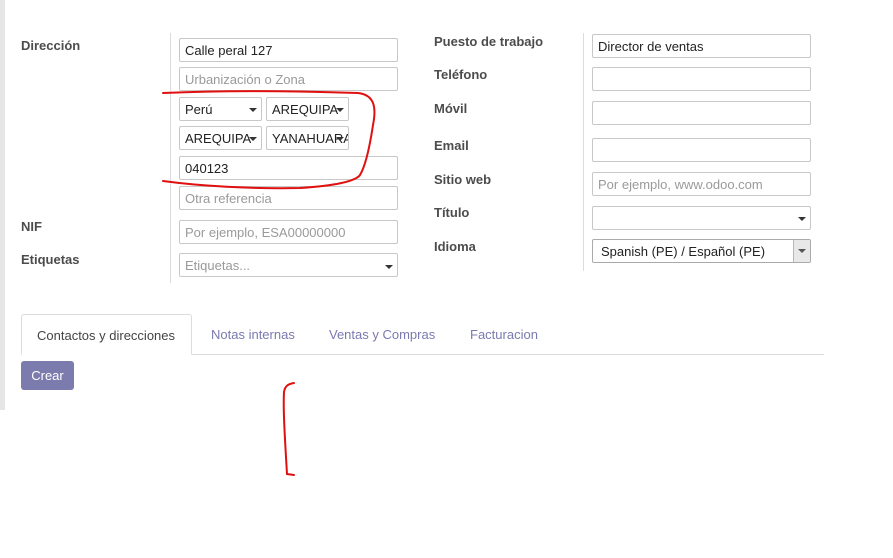 The width and height of the screenshot is (893, 558). What do you see at coordinates (683, 251) in the screenshot?
I see `language-value: Spanish (PE) / Español (PE)` at bounding box center [683, 251].